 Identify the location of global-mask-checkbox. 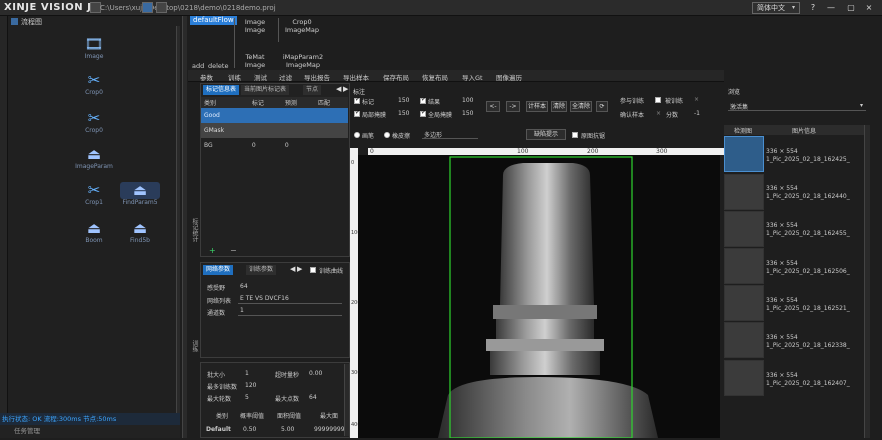
(423, 113).